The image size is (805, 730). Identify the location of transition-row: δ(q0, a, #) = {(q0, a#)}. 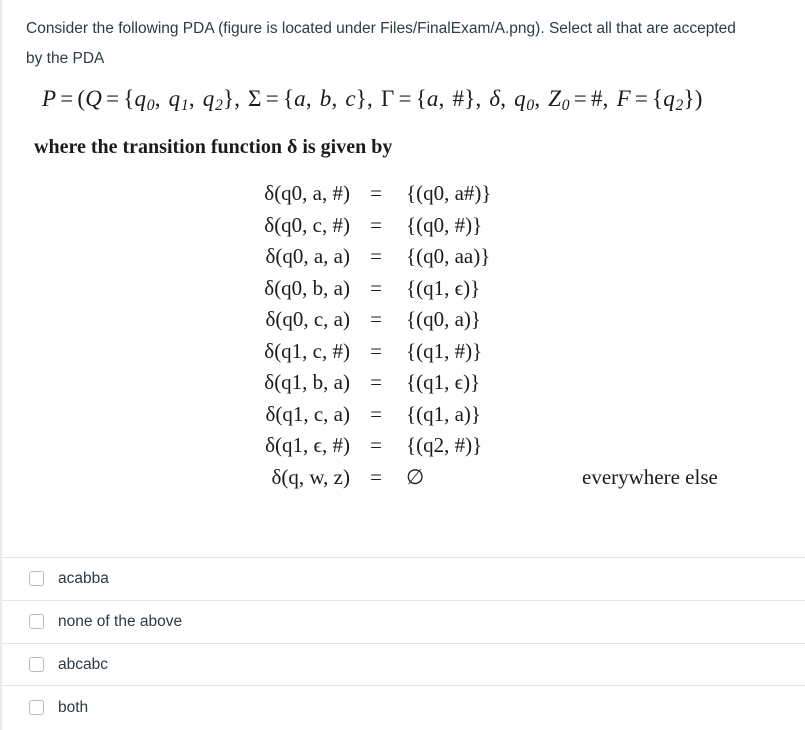
(403, 194).